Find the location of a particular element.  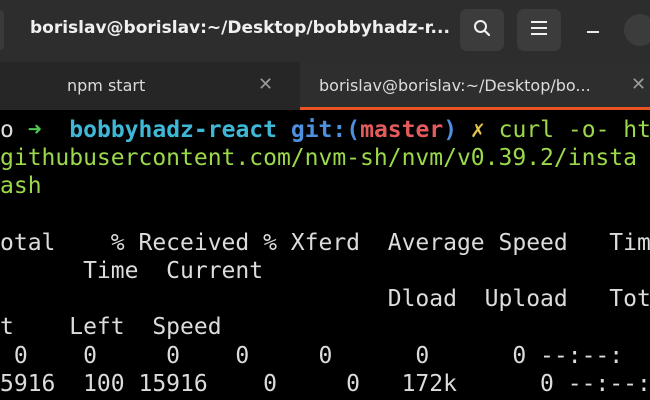

search-button is located at coordinates (482, 30).